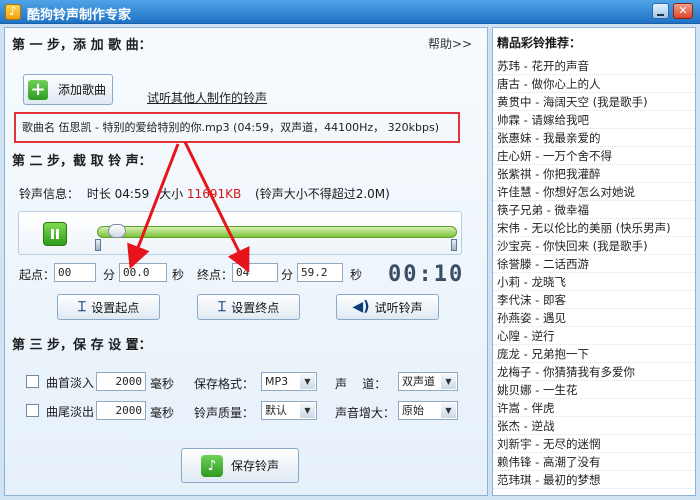  What do you see at coordinates (428, 410) in the screenshot?
I see `gain-select: 原始 ▼` at bounding box center [428, 410].